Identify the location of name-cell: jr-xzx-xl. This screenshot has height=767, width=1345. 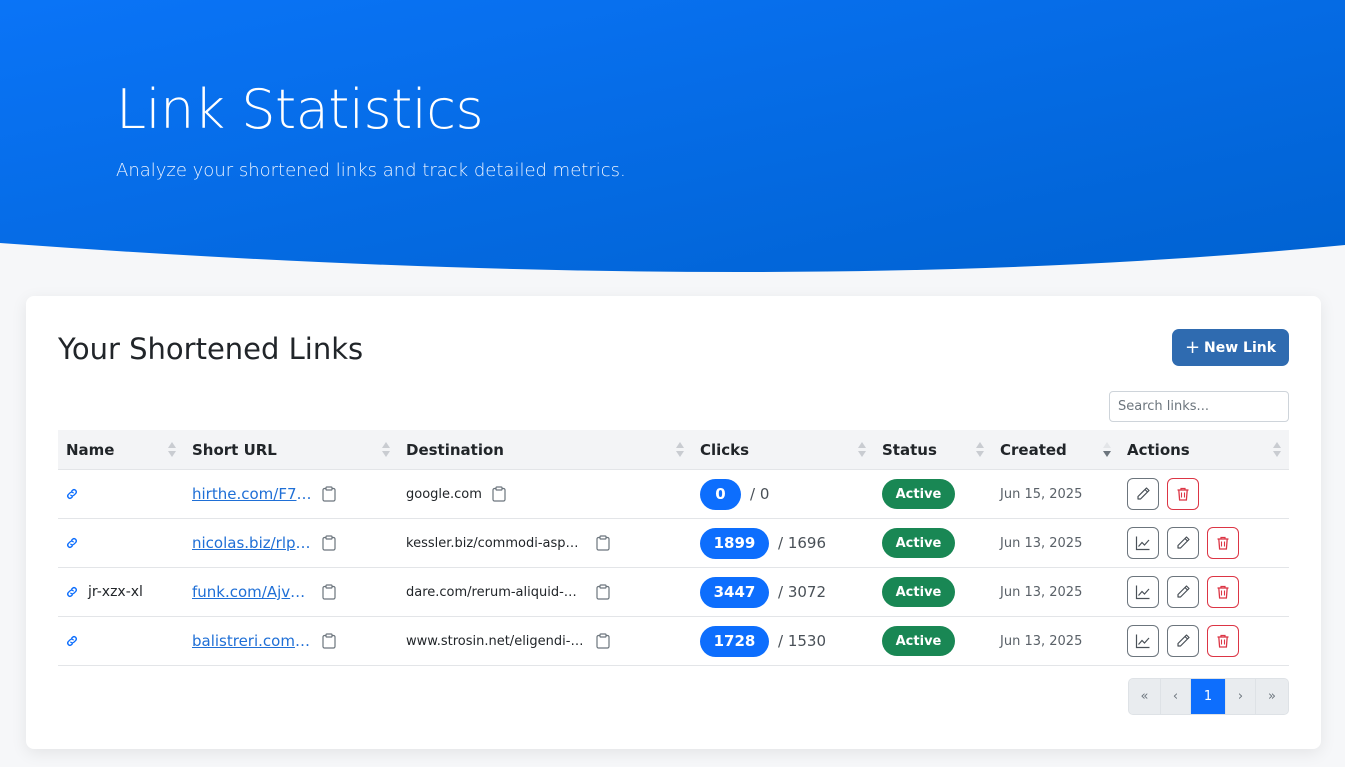
(121, 592).